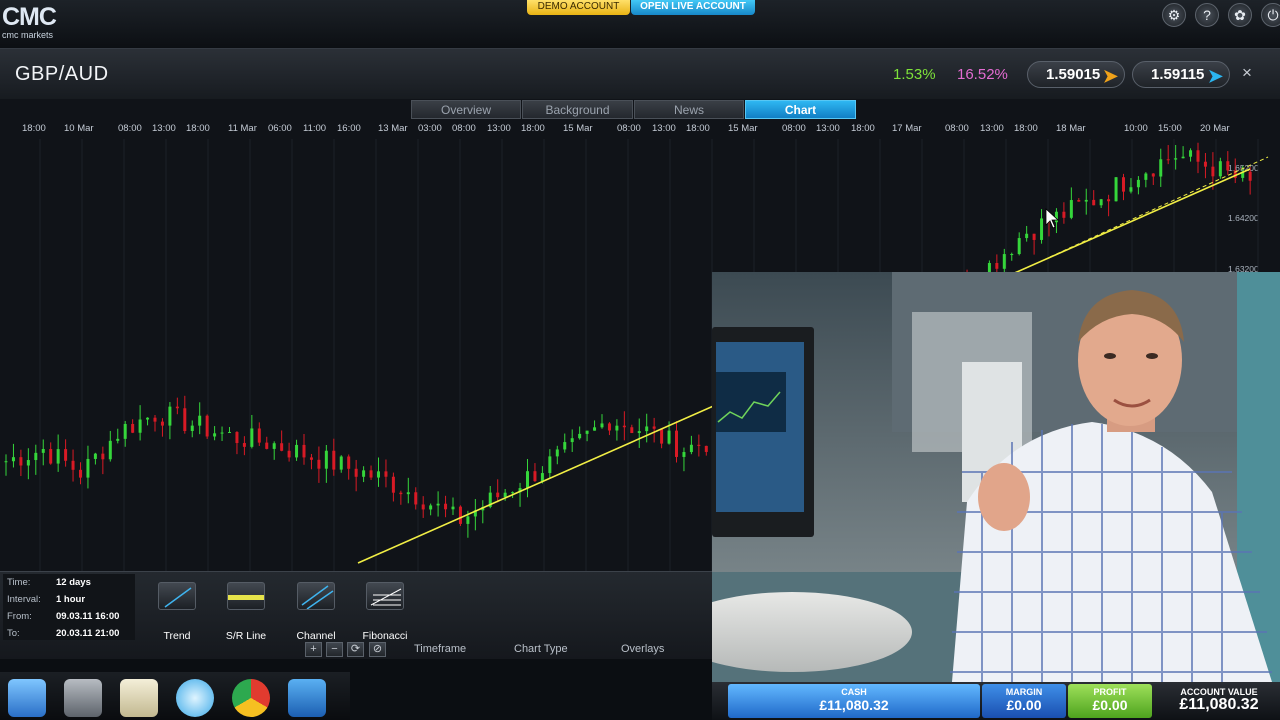 This screenshot has height=720, width=1280. What do you see at coordinates (71, 599) in the screenshot?
I see `info-value-interval: 1 hour` at bounding box center [71, 599].